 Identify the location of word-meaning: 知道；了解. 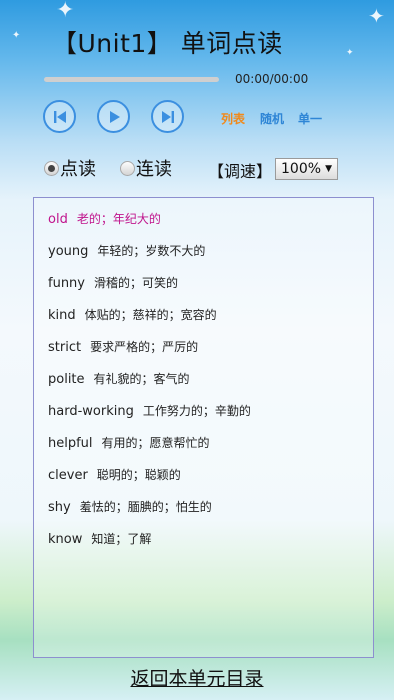
(121, 539).